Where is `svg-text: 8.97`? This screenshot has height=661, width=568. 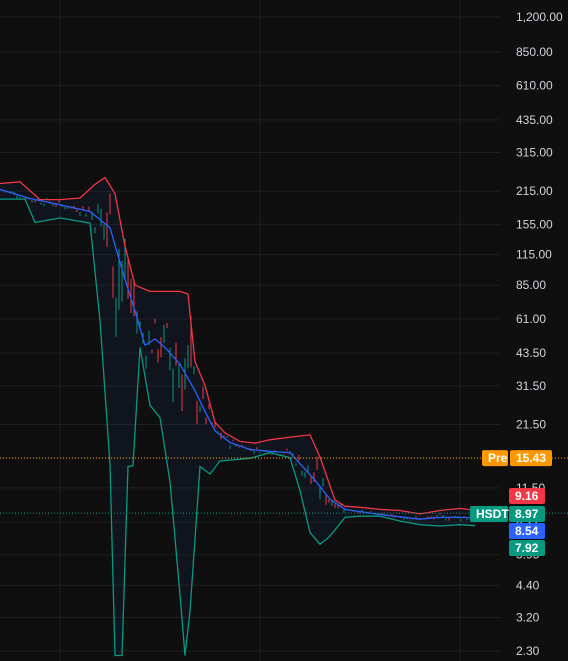 svg-text: 8.97 is located at coordinates (527, 514).